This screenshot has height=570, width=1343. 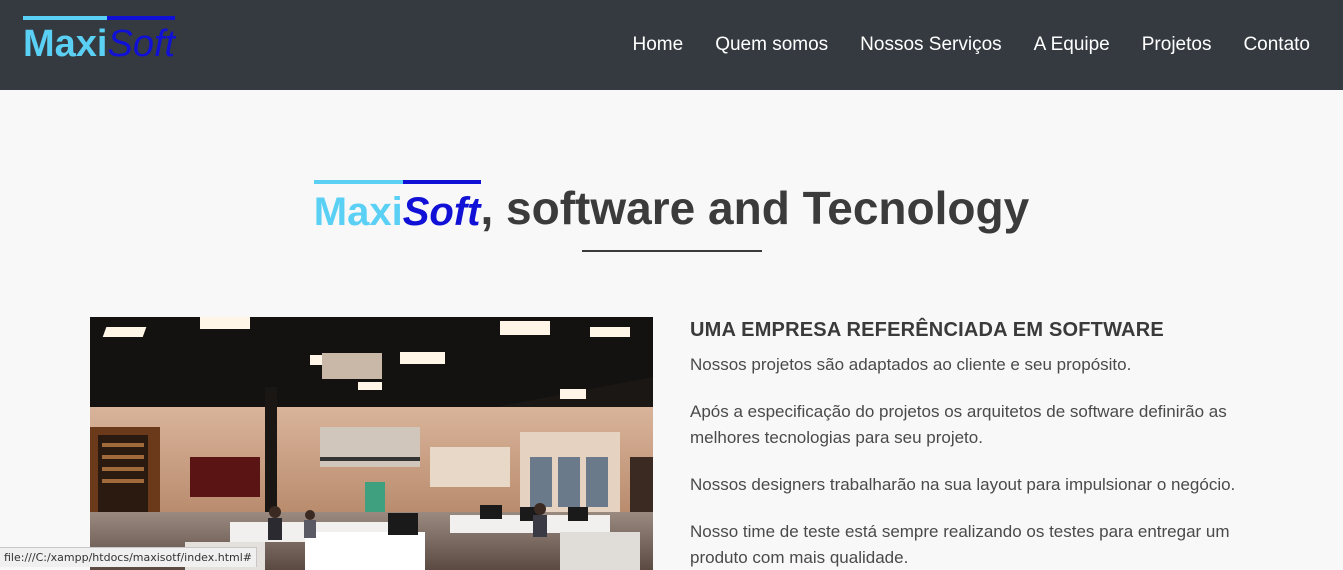 I want to click on nav-link-quem-somos: Quem somos, so click(x=771, y=45).